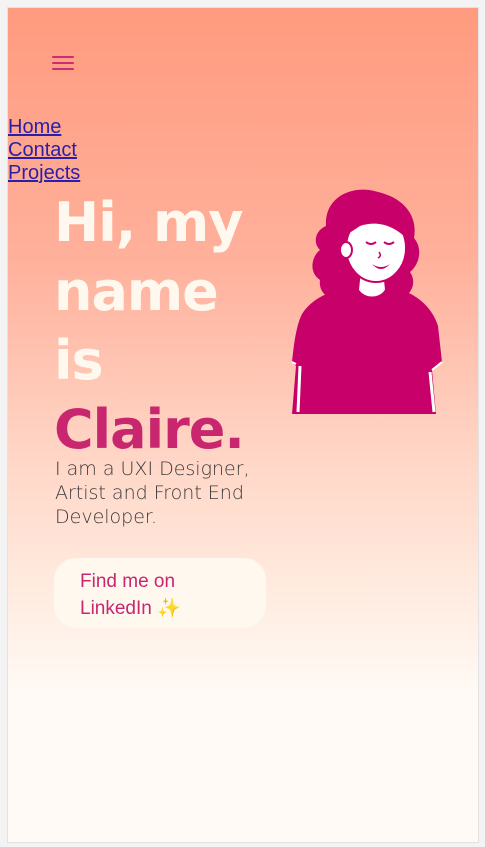  I want to click on main-nav: Home Contact Projects, so click(44, 150).